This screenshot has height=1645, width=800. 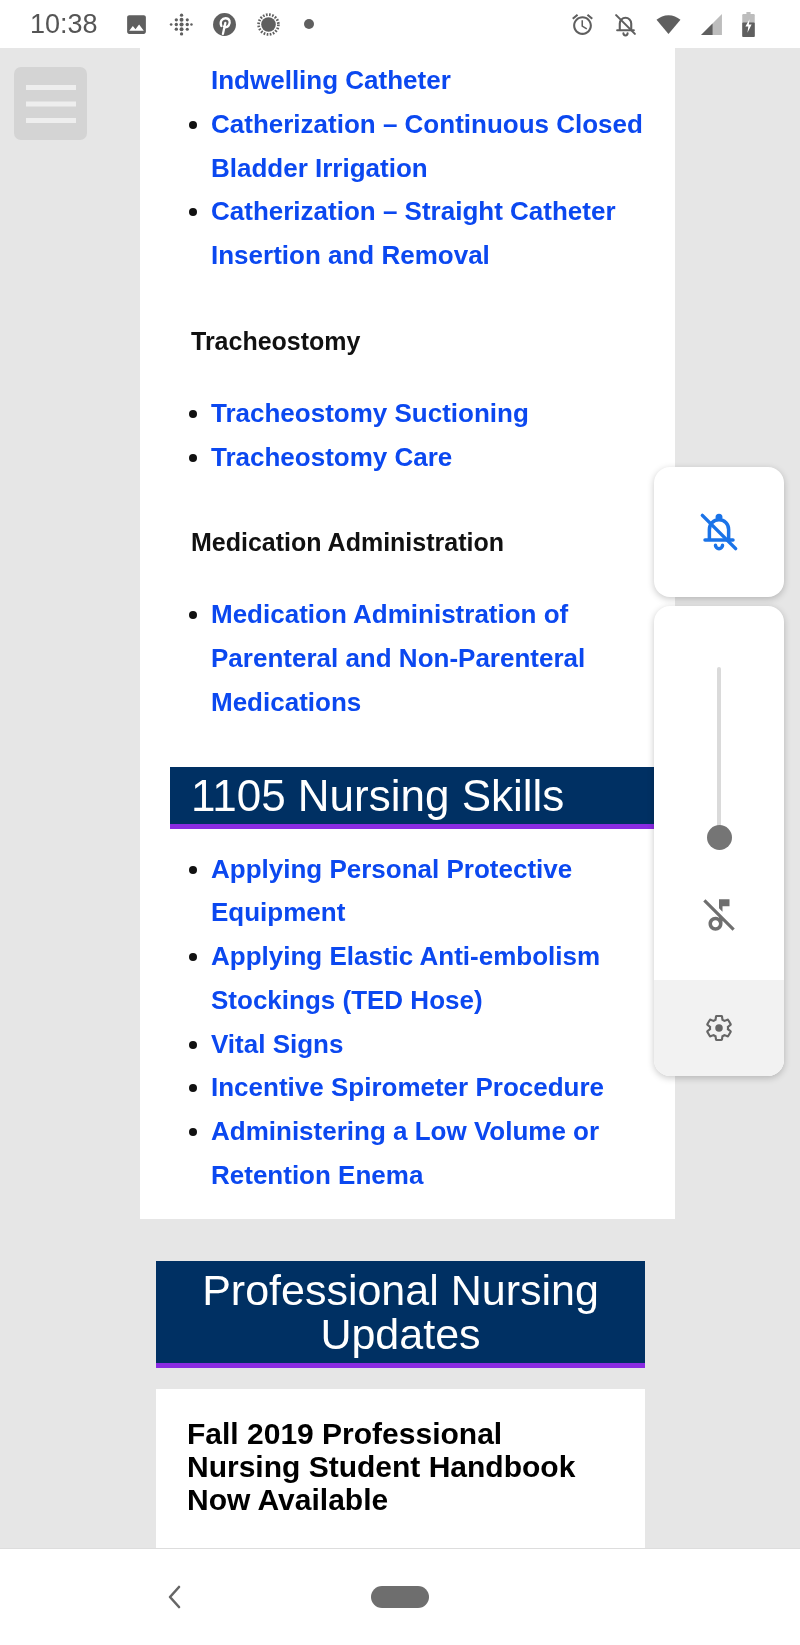 I want to click on slider-thumb, so click(x=719, y=837).